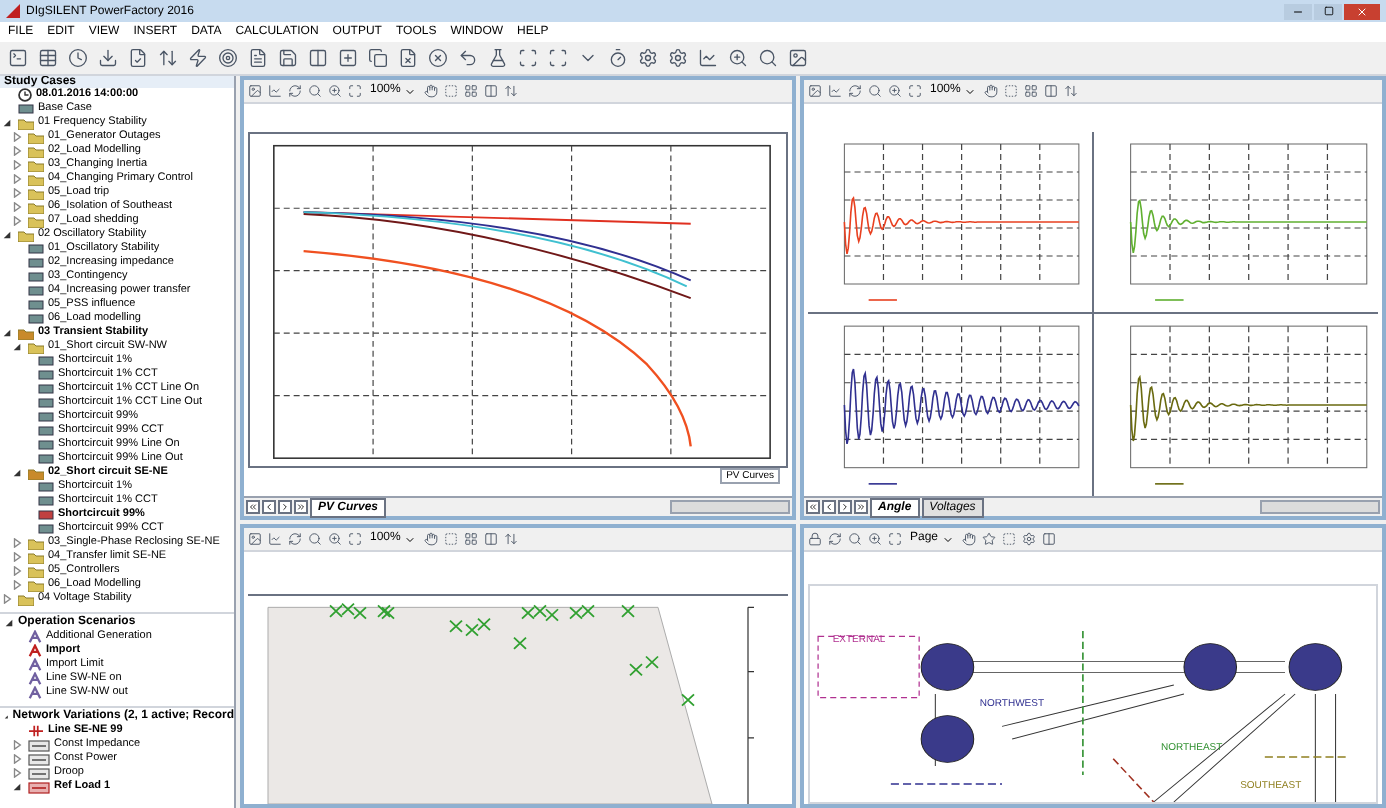  What do you see at coordinates (1298, 11) in the screenshot?
I see `minimize-button` at bounding box center [1298, 11].